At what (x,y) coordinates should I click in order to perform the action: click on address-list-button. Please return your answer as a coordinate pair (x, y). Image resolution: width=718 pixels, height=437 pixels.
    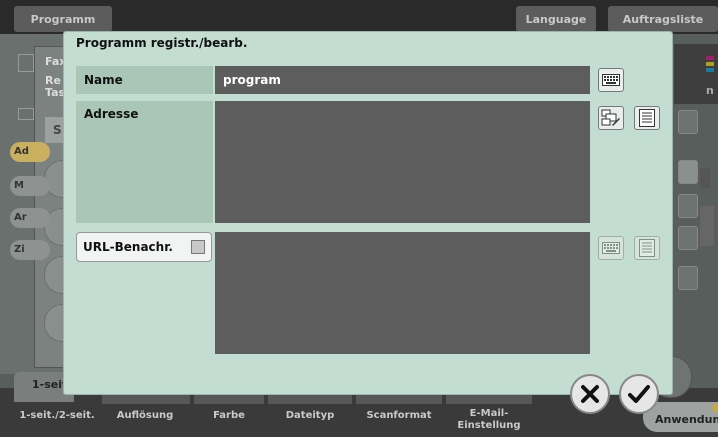
    Looking at the image, I should click on (647, 118).